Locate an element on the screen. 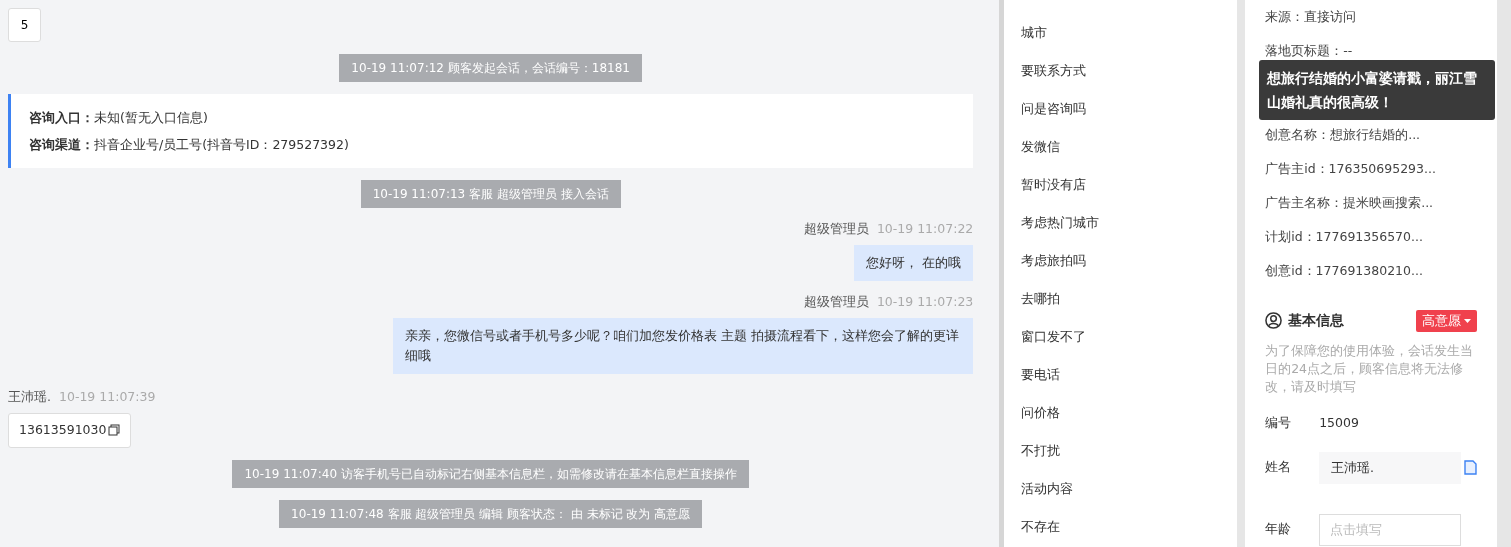 This screenshot has width=1511, height=547. system-message: 10-19 11:07:12 顾客发起会话，会话编号：18181 is located at coordinates (490, 68).